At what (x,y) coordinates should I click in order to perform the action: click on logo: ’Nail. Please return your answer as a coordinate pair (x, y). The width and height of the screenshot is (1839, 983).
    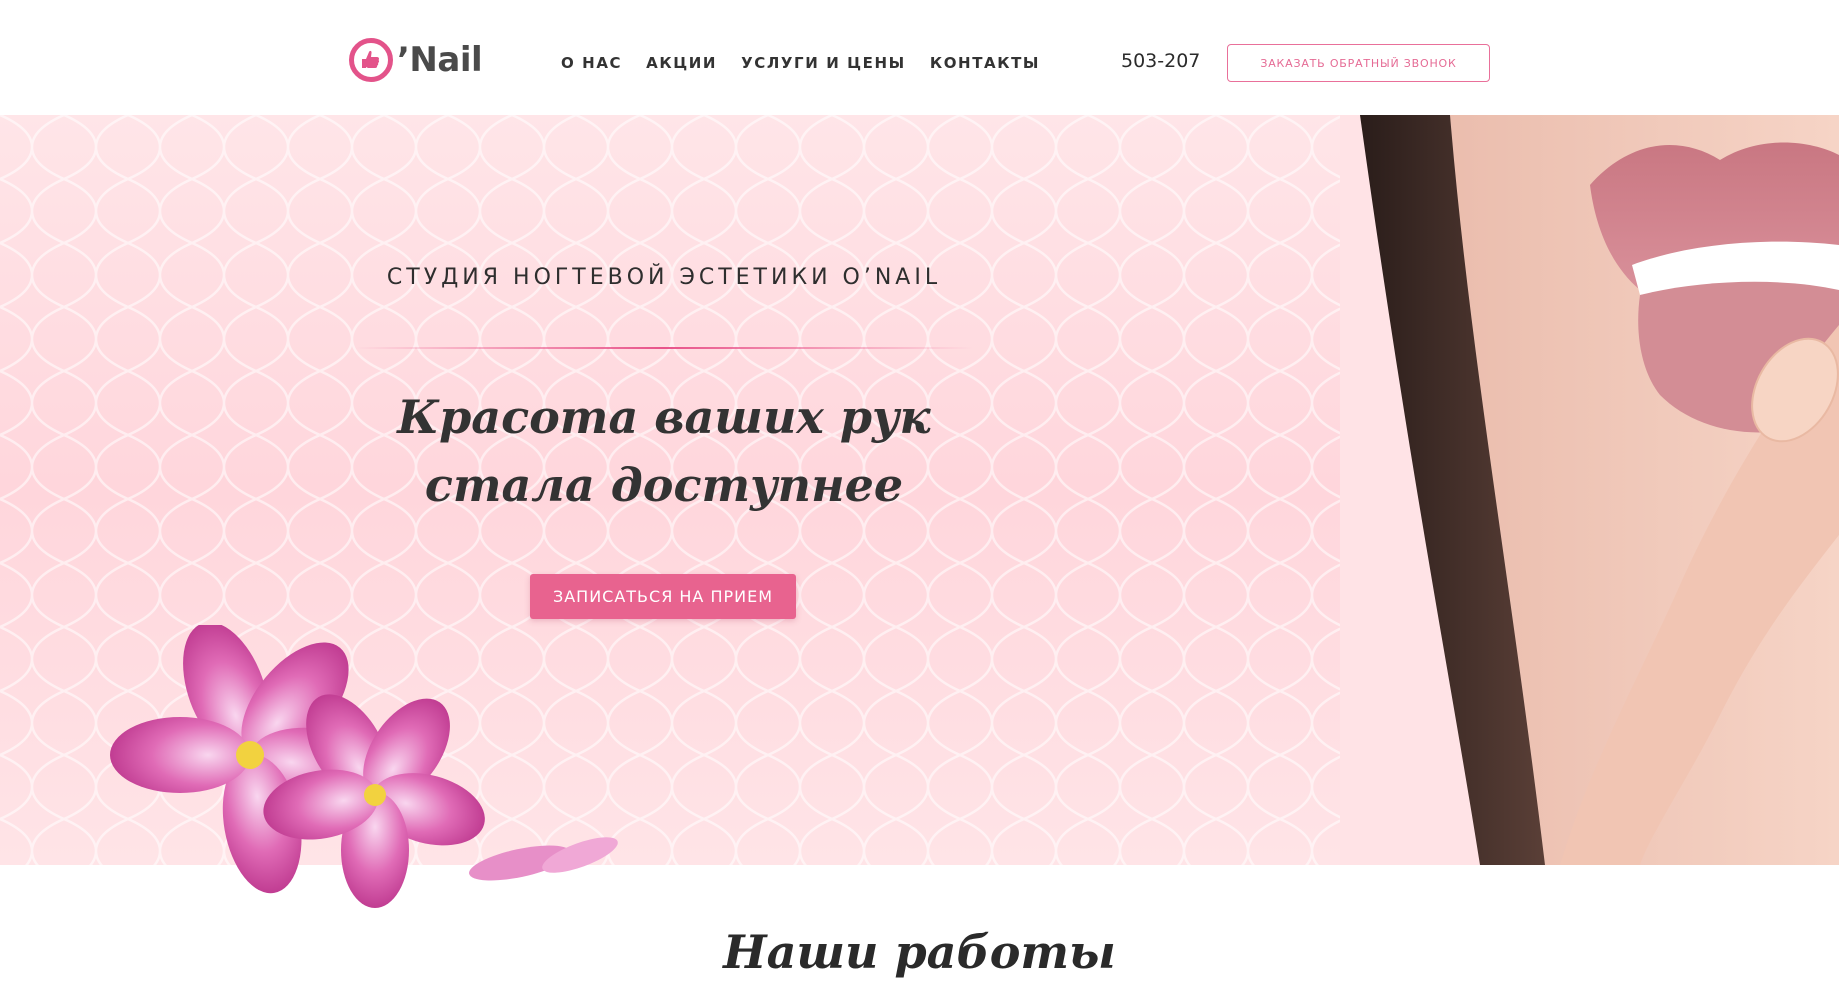
    Looking at the image, I should click on (416, 60).